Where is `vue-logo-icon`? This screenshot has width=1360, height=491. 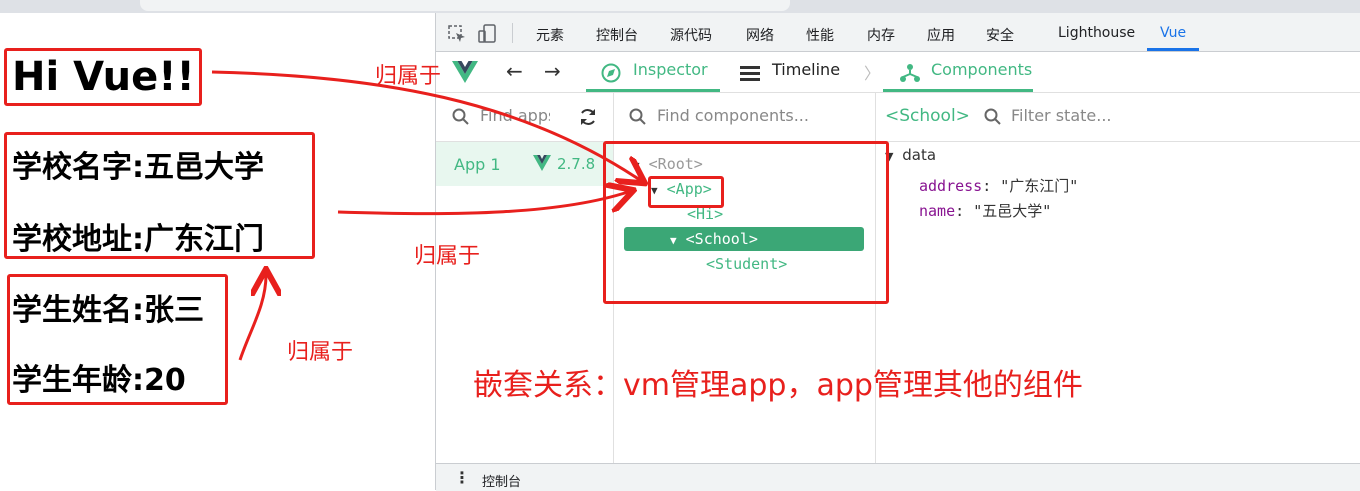
vue-logo-icon is located at coordinates (465, 72).